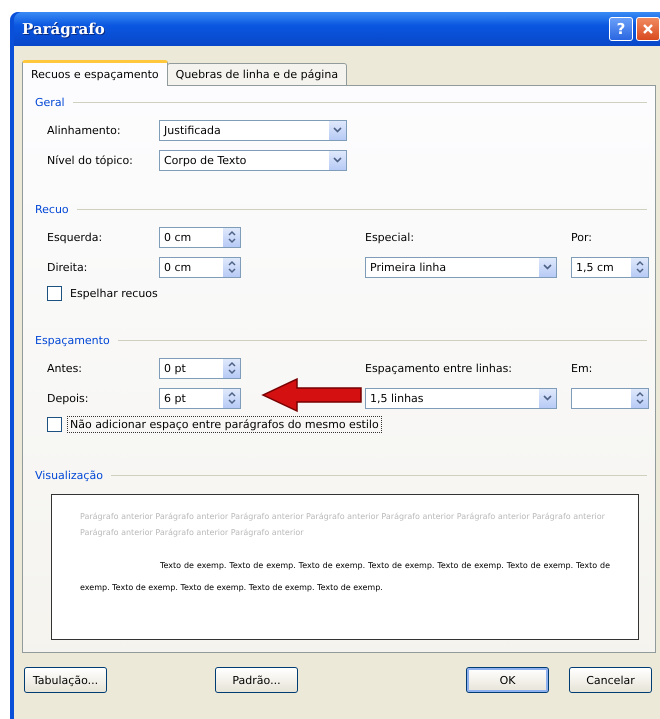  Describe the element at coordinates (69, 475) in the screenshot. I see `section-title: Visualização` at that location.